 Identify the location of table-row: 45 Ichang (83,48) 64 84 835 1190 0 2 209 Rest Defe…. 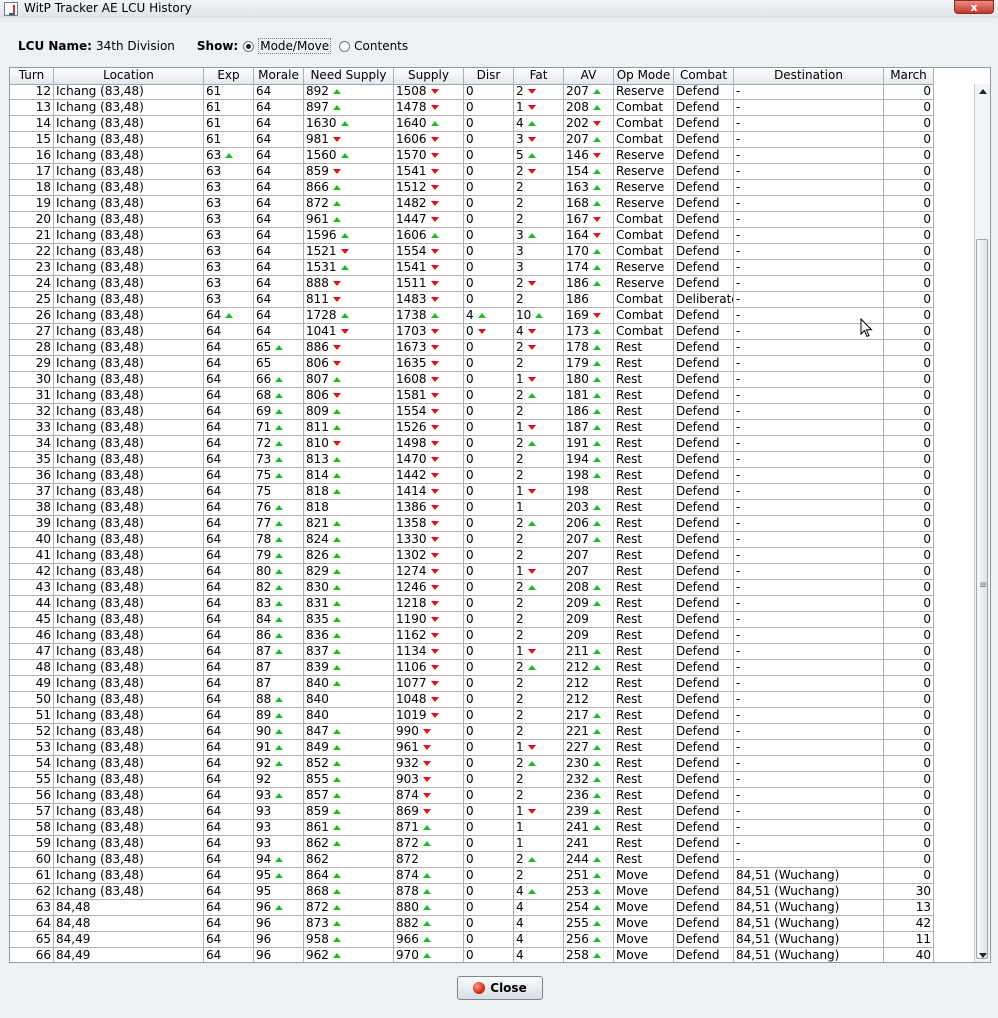
(472, 620).